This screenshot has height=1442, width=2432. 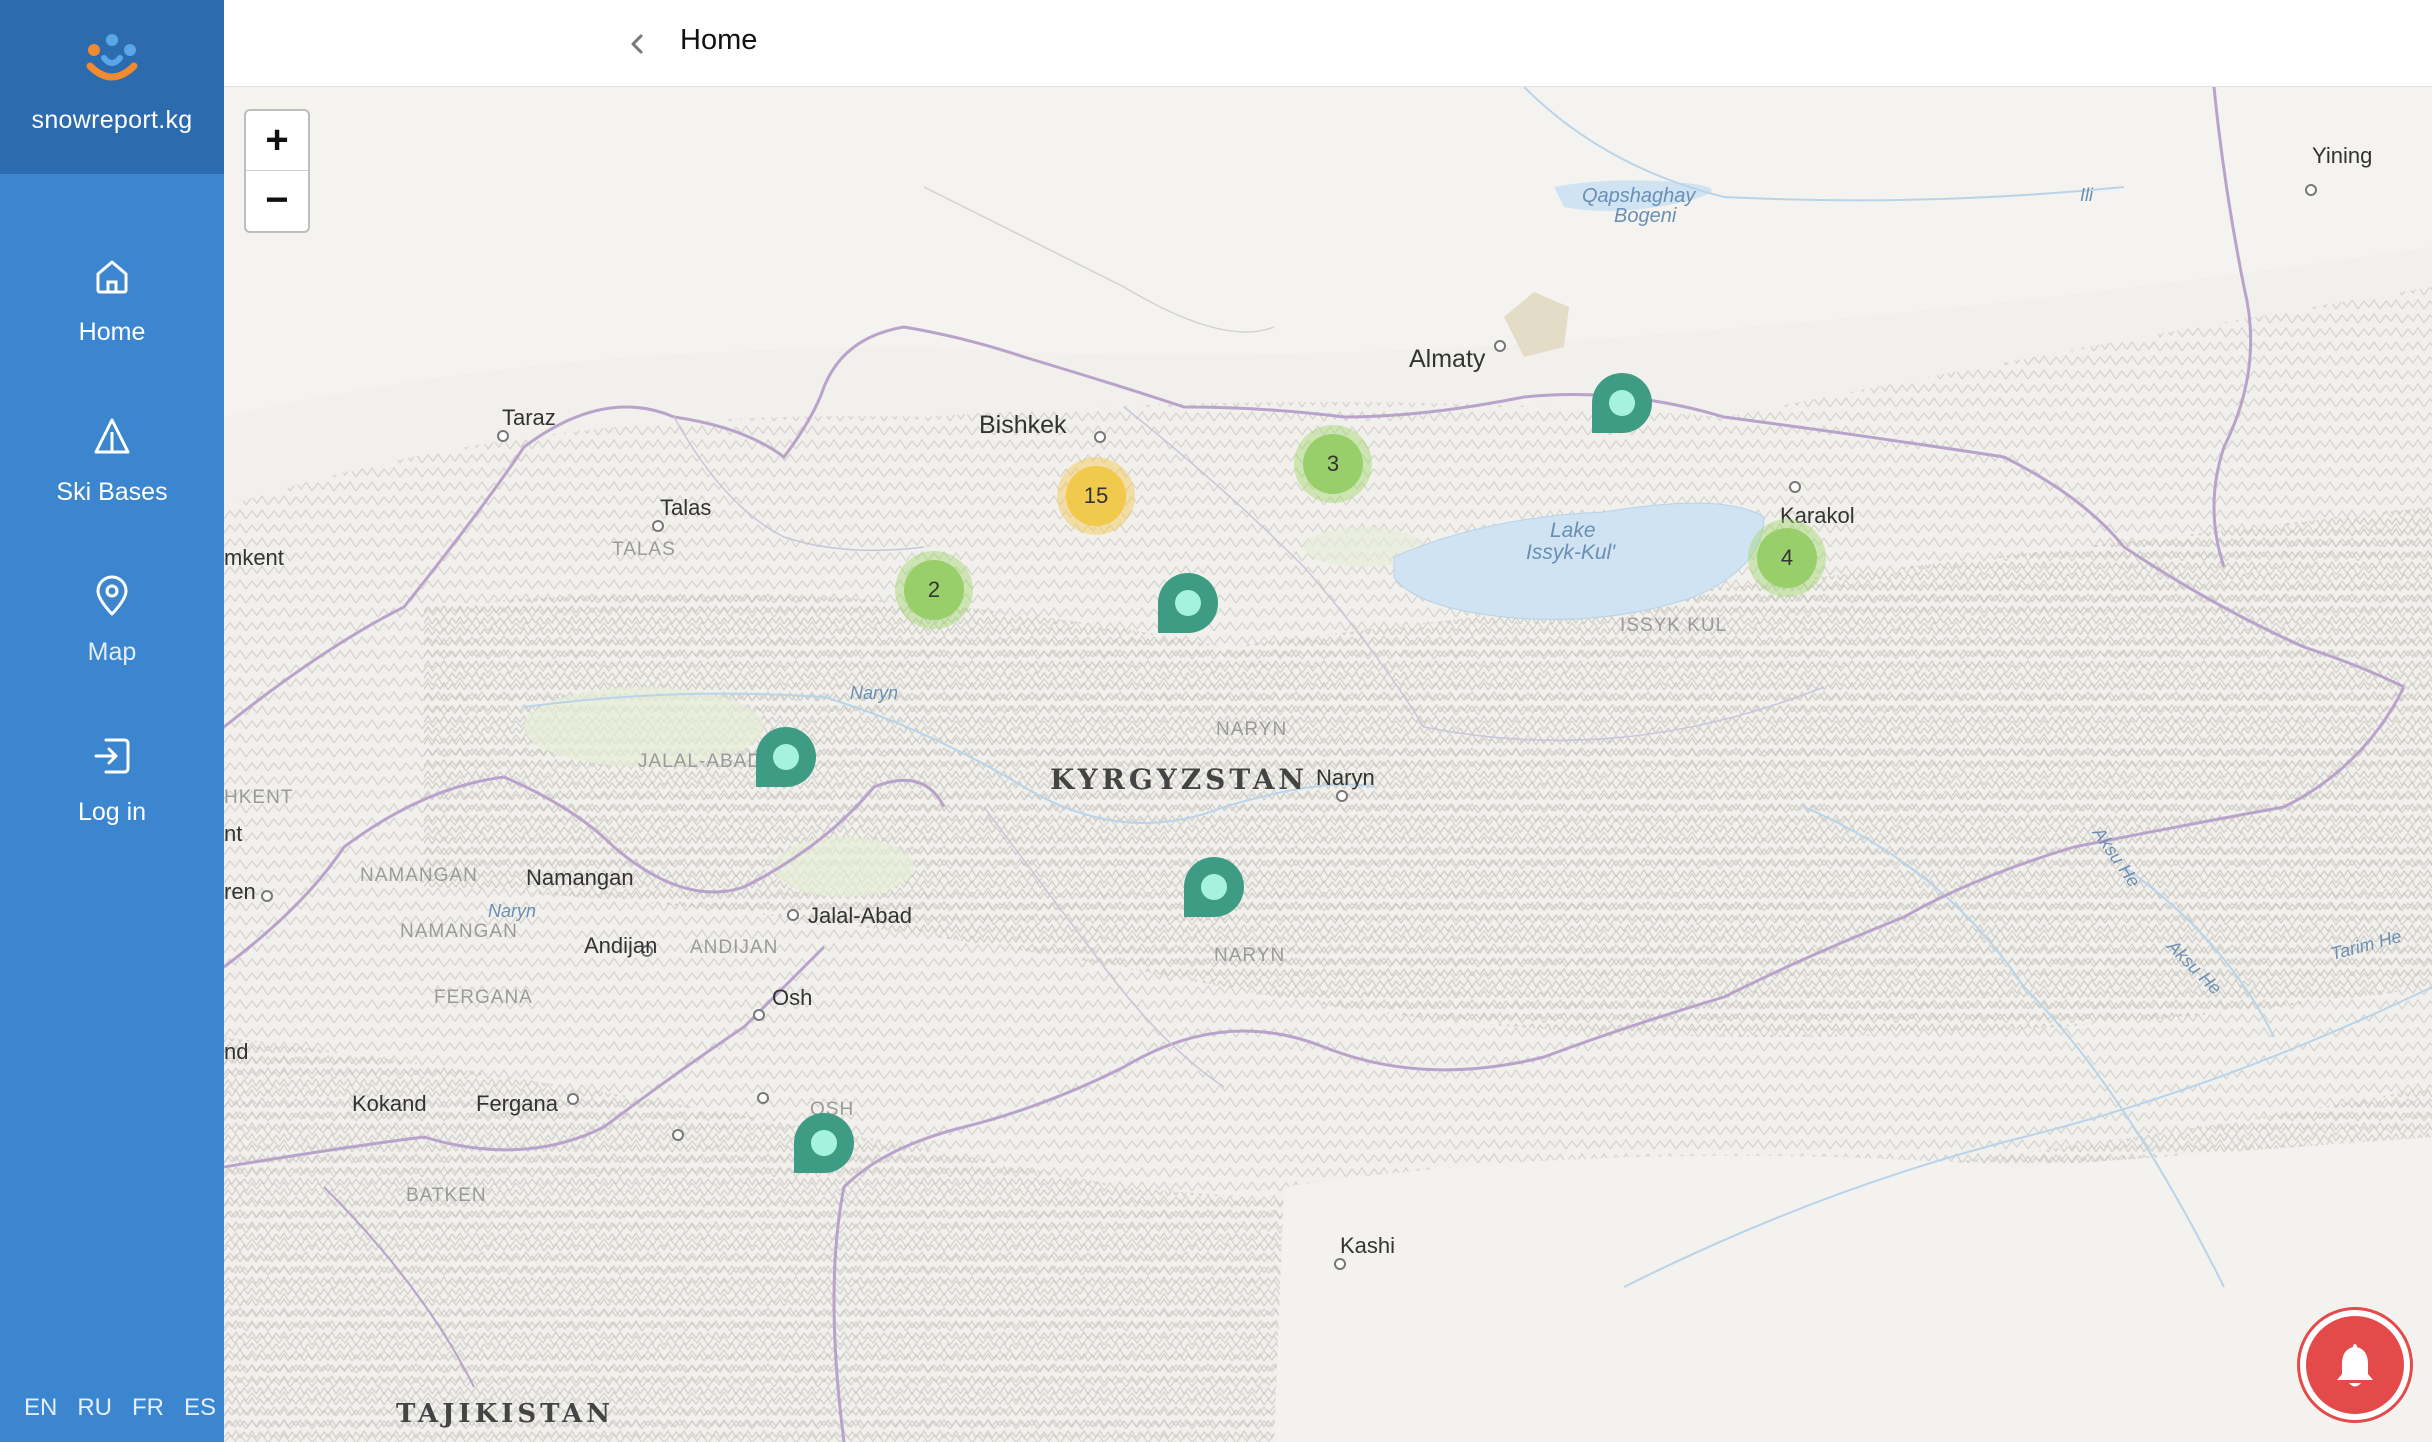 I want to click on map-label-ili: Ili, so click(x=2086, y=195).